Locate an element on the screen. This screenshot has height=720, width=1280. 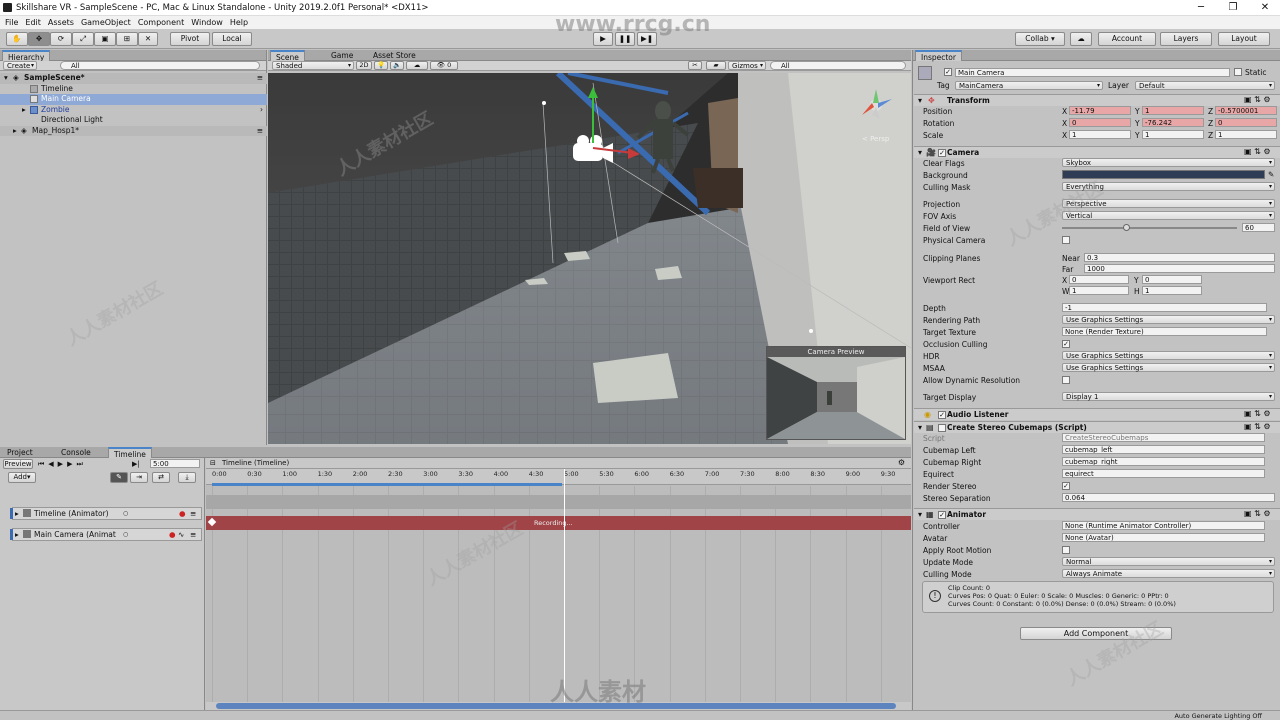
rect-tool-icon: ▣ is located at coordinates (105, 39).